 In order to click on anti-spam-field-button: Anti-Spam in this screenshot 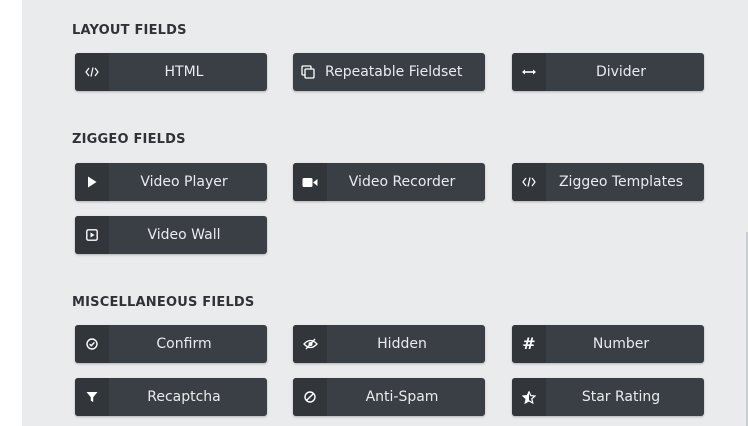, I will do `click(389, 397)`.